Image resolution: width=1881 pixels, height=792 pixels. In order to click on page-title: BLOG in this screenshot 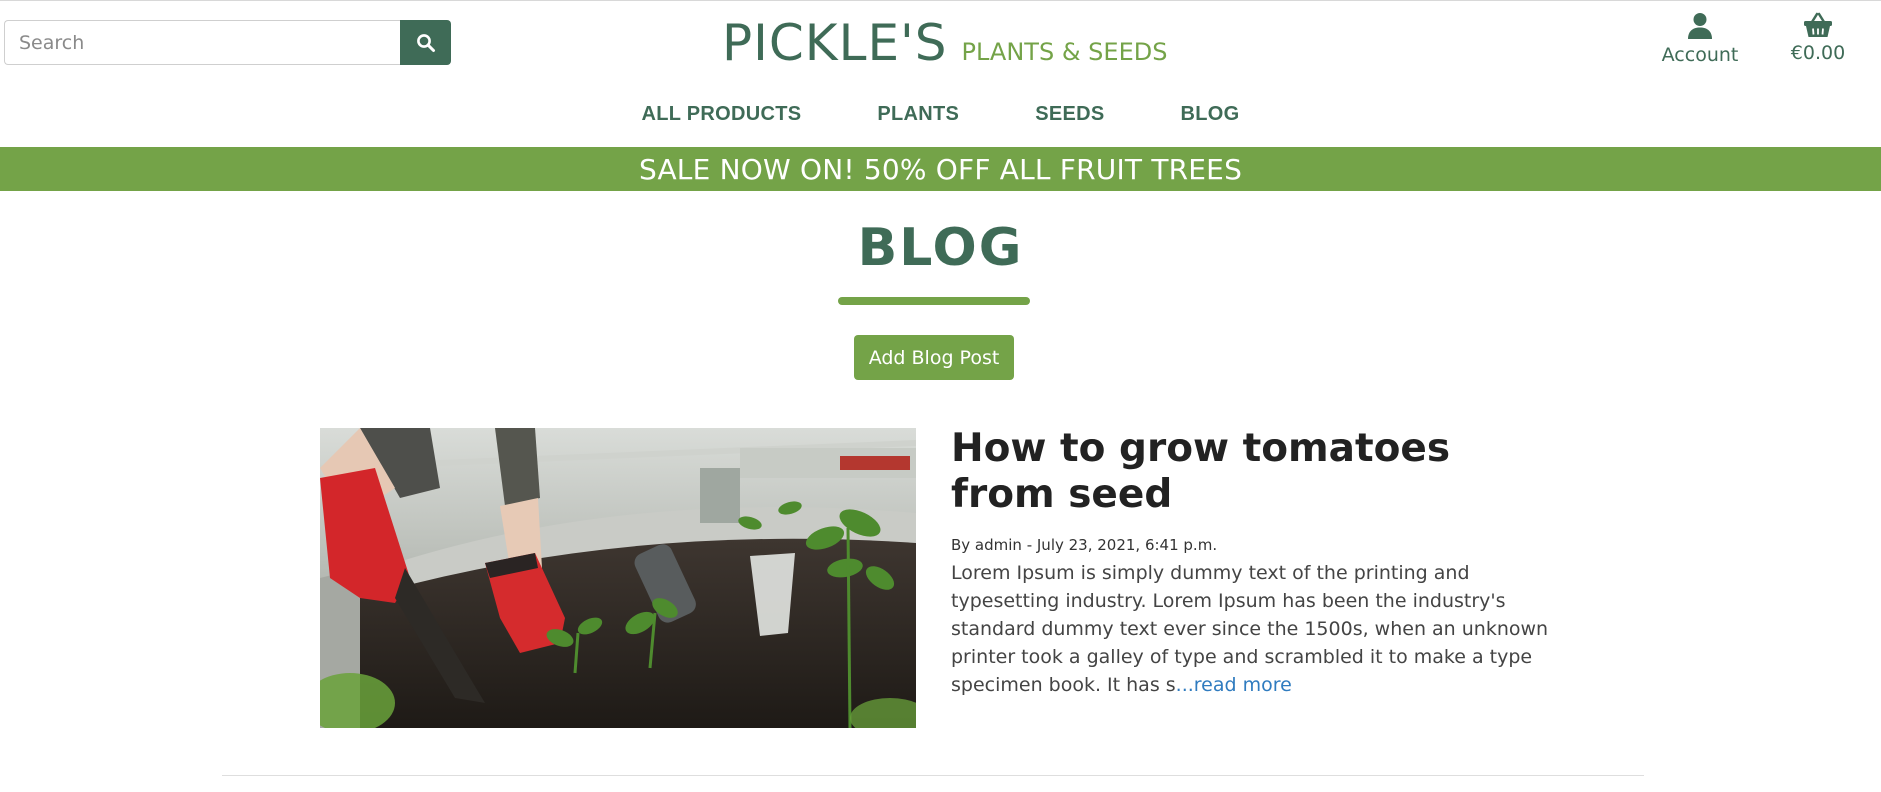, I will do `click(940, 248)`.